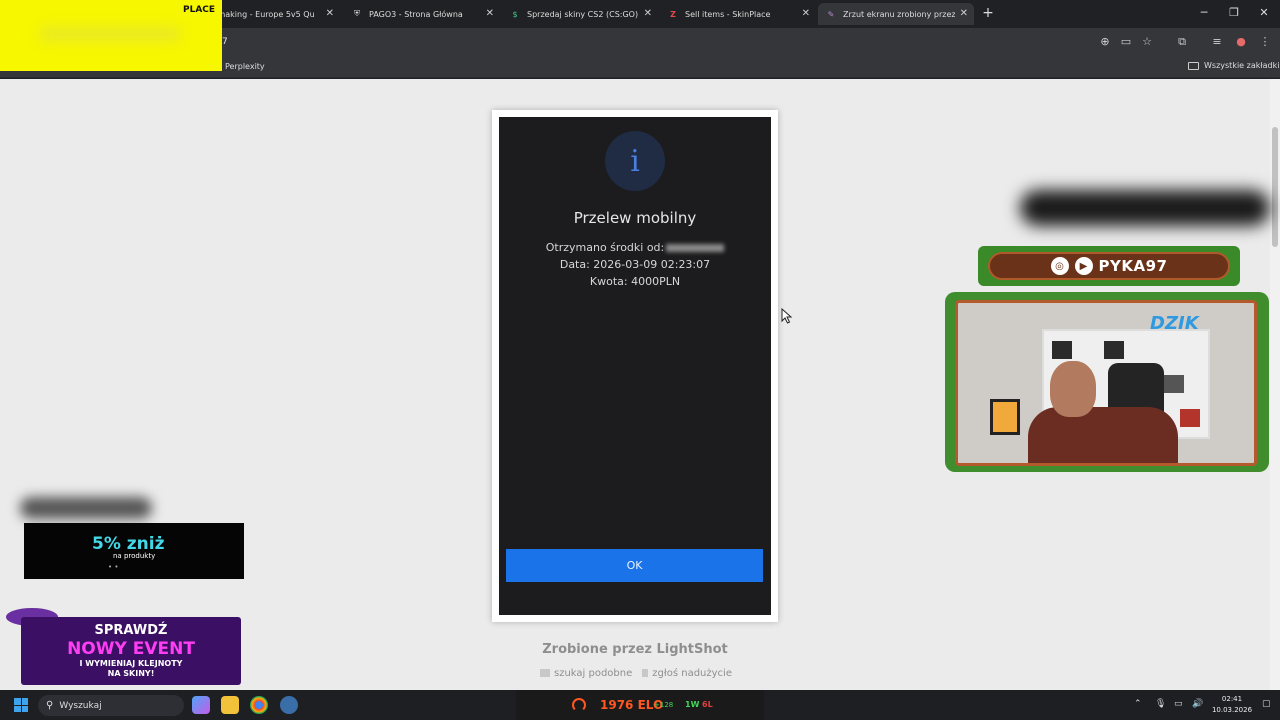  What do you see at coordinates (245, 66) in the screenshot?
I see `bookmark-perplexity: Perplexity` at bounding box center [245, 66].